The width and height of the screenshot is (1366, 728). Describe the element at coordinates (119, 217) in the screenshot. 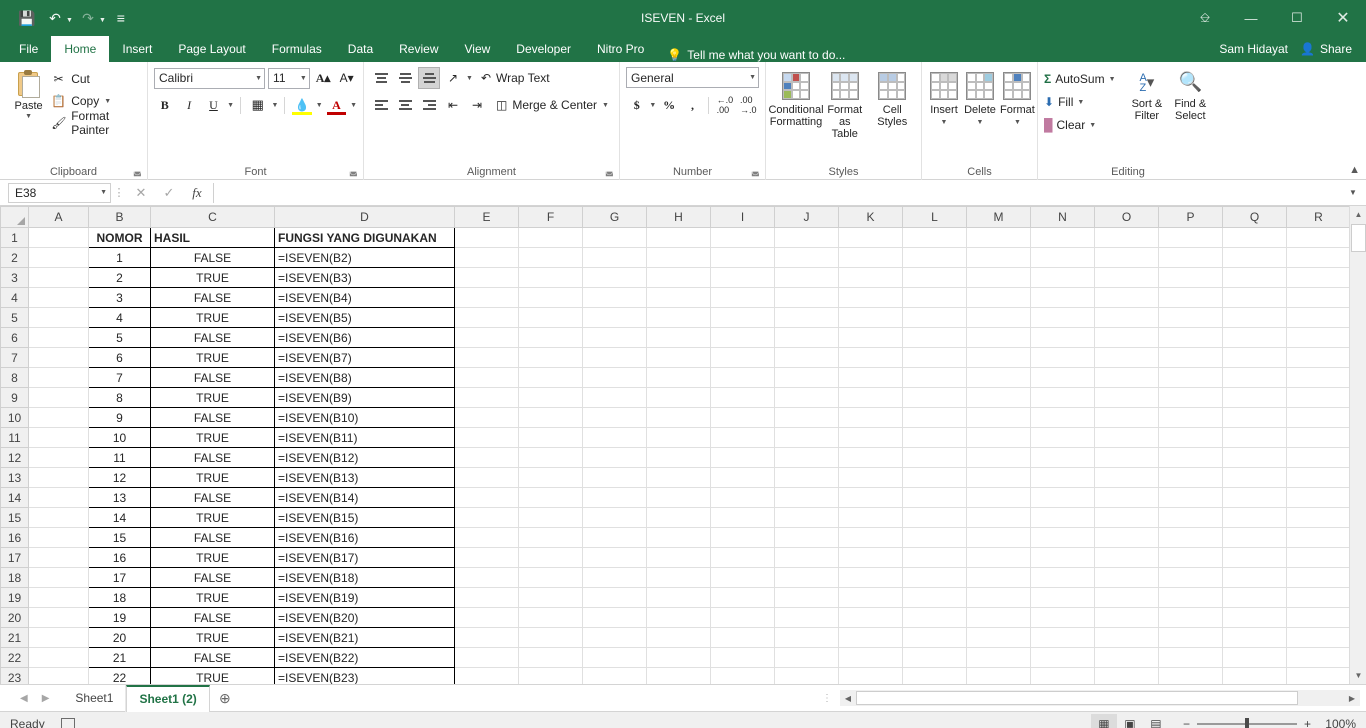

I see `column-header-b: B` at that location.